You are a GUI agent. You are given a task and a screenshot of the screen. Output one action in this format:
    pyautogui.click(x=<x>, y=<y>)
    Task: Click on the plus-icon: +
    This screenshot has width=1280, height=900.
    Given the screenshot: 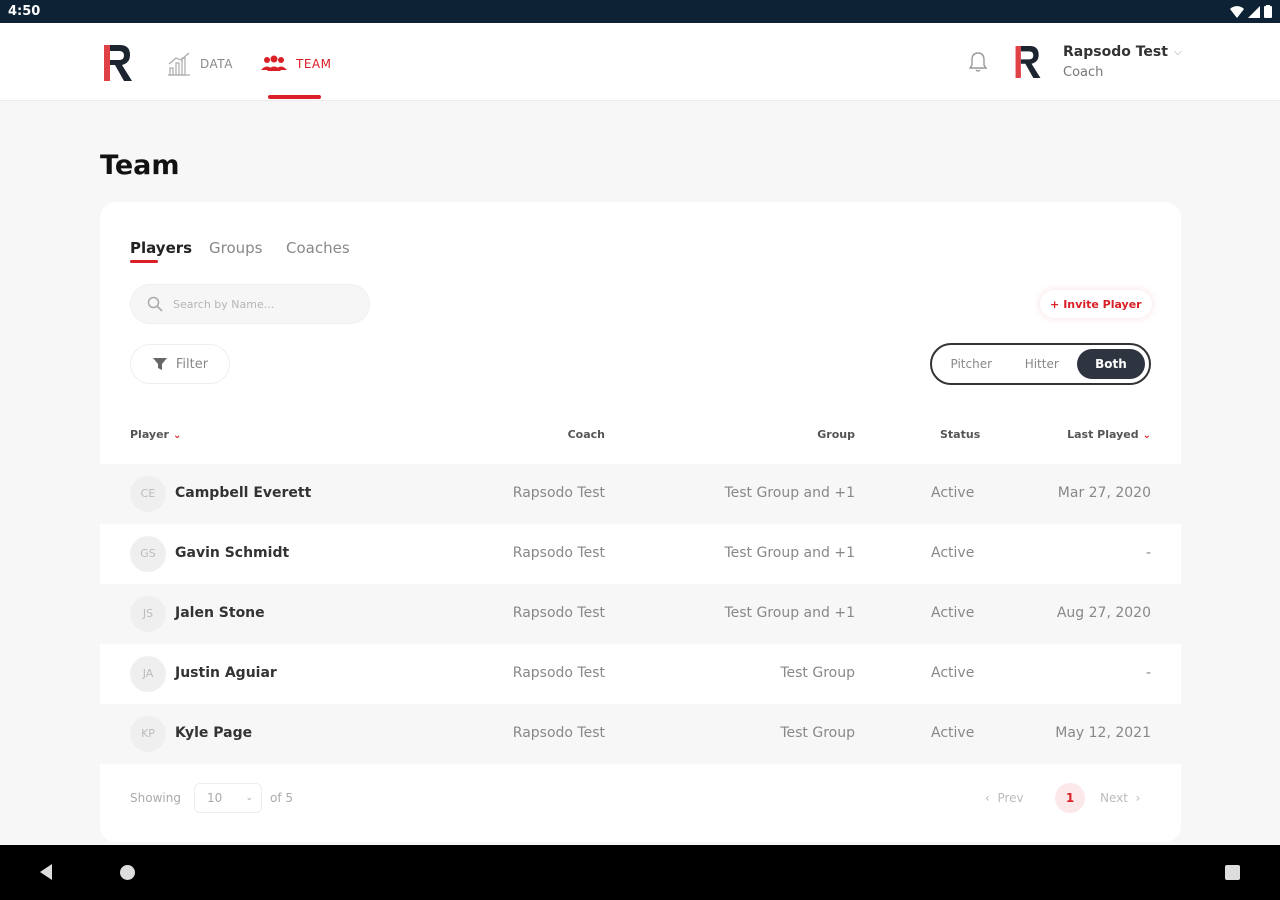 What is the action you would take?
    pyautogui.click(x=1055, y=304)
    